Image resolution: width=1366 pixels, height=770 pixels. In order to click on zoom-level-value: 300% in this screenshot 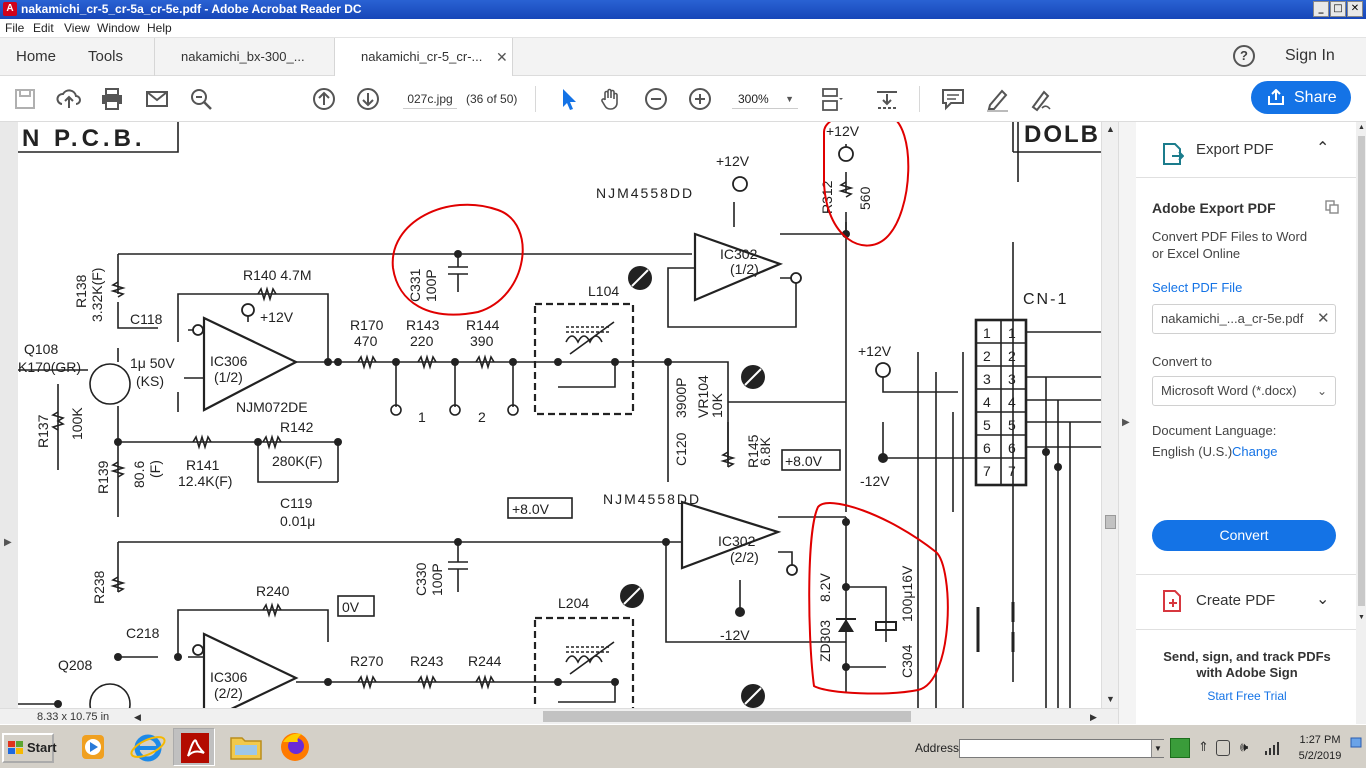, I will do `click(753, 99)`.